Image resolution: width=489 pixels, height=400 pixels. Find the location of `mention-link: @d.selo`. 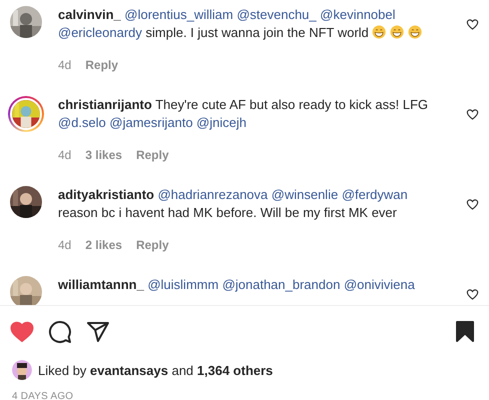

mention-link: @d.selo is located at coordinates (82, 122).